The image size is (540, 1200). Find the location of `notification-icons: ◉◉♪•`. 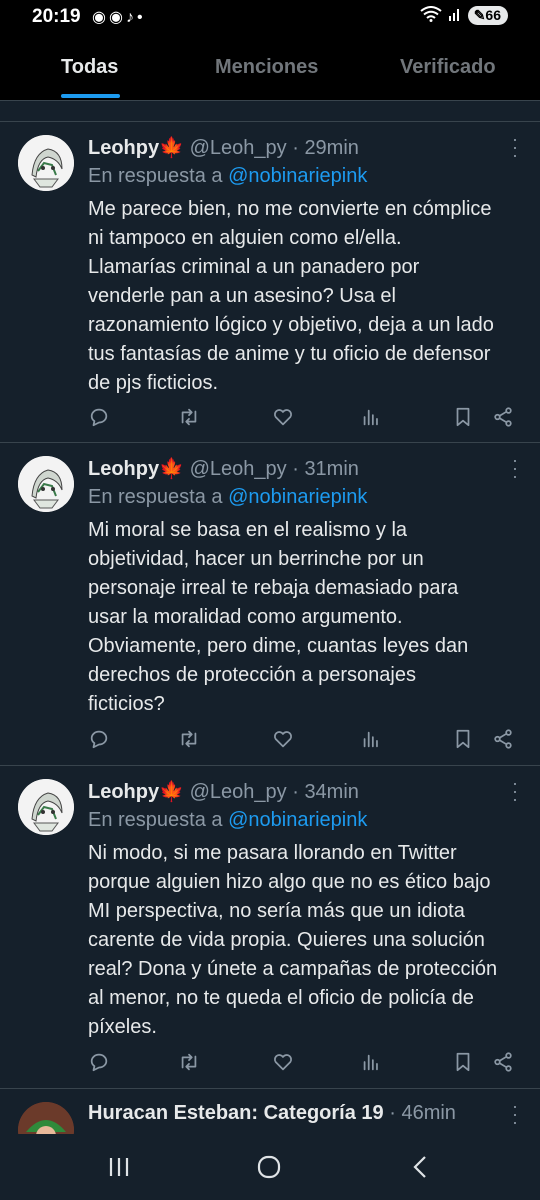

notification-icons: ◉◉♪• is located at coordinates (119, 17).